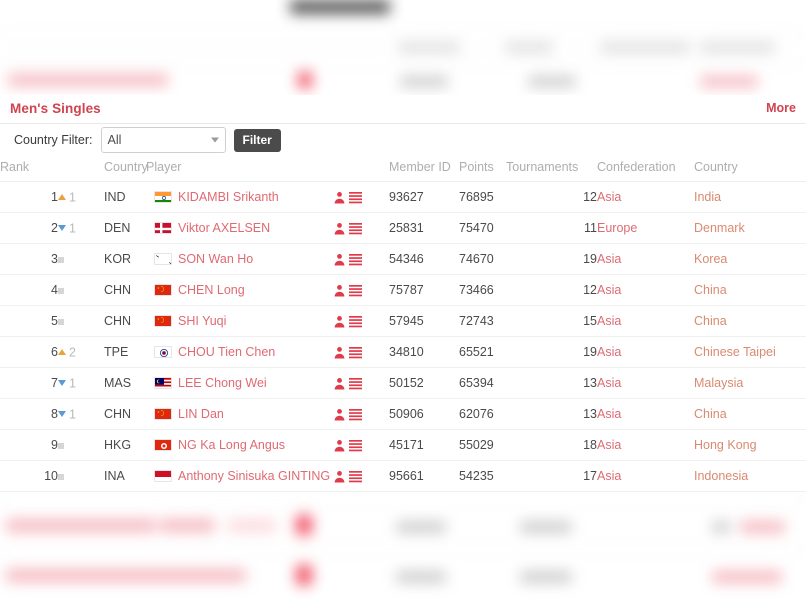 The height and width of the screenshot is (605, 806). Describe the element at coordinates (750, 197) in the screenshot. I see `country-name-cell: India` at that location.